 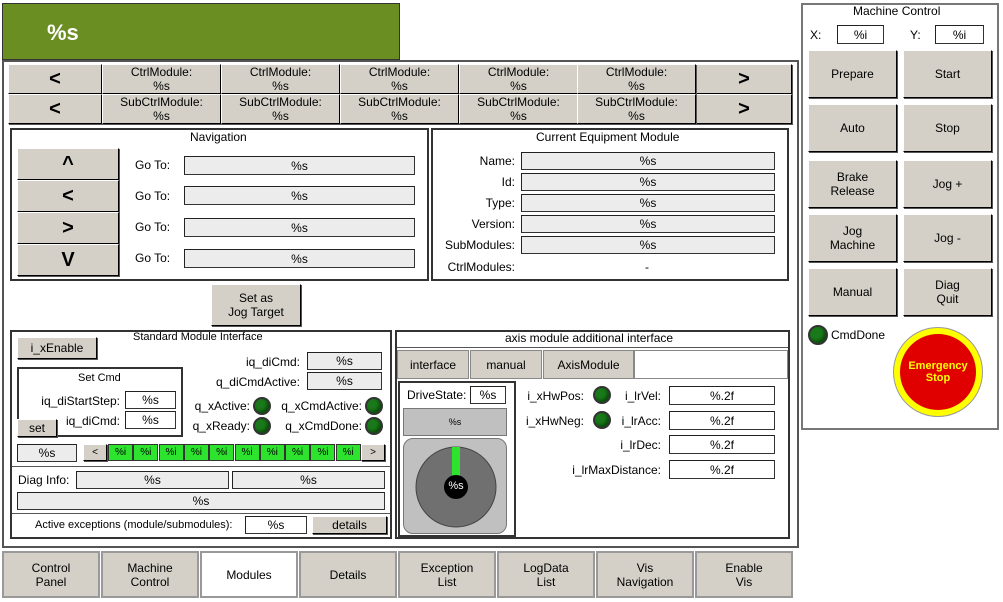 What do you see at coordinates (647, 267) in the screenshot?
I see `equipment-row-value: -` at bounding box center [647, 267].